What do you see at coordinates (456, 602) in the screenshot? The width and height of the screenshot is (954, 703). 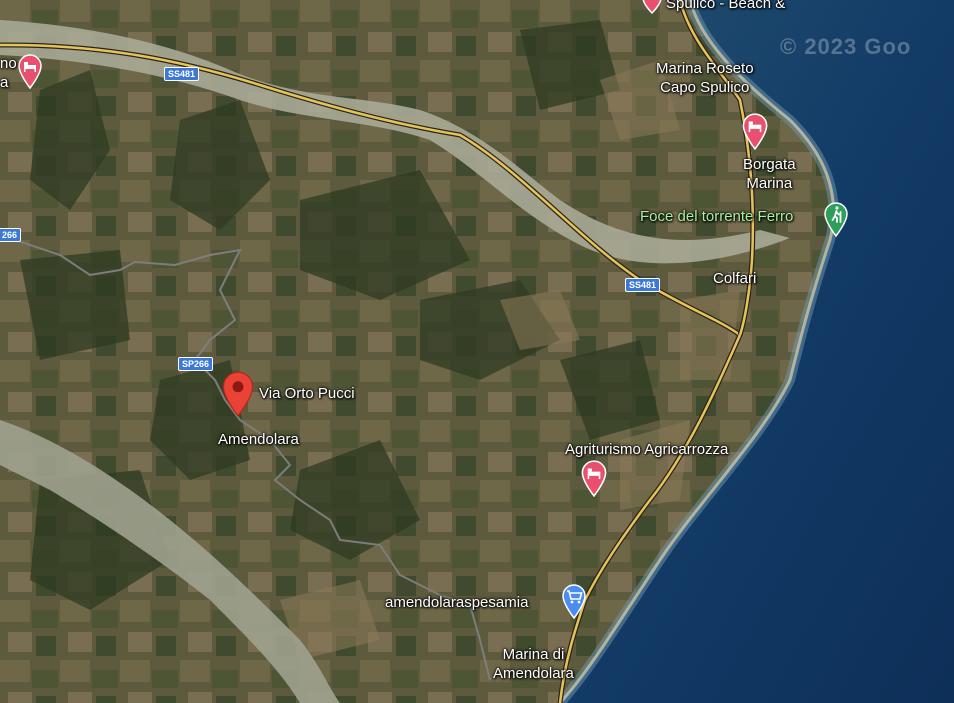 I see `amendolaraspesamia-label: amendolaraspesamia` at bounding box center [456, 602].